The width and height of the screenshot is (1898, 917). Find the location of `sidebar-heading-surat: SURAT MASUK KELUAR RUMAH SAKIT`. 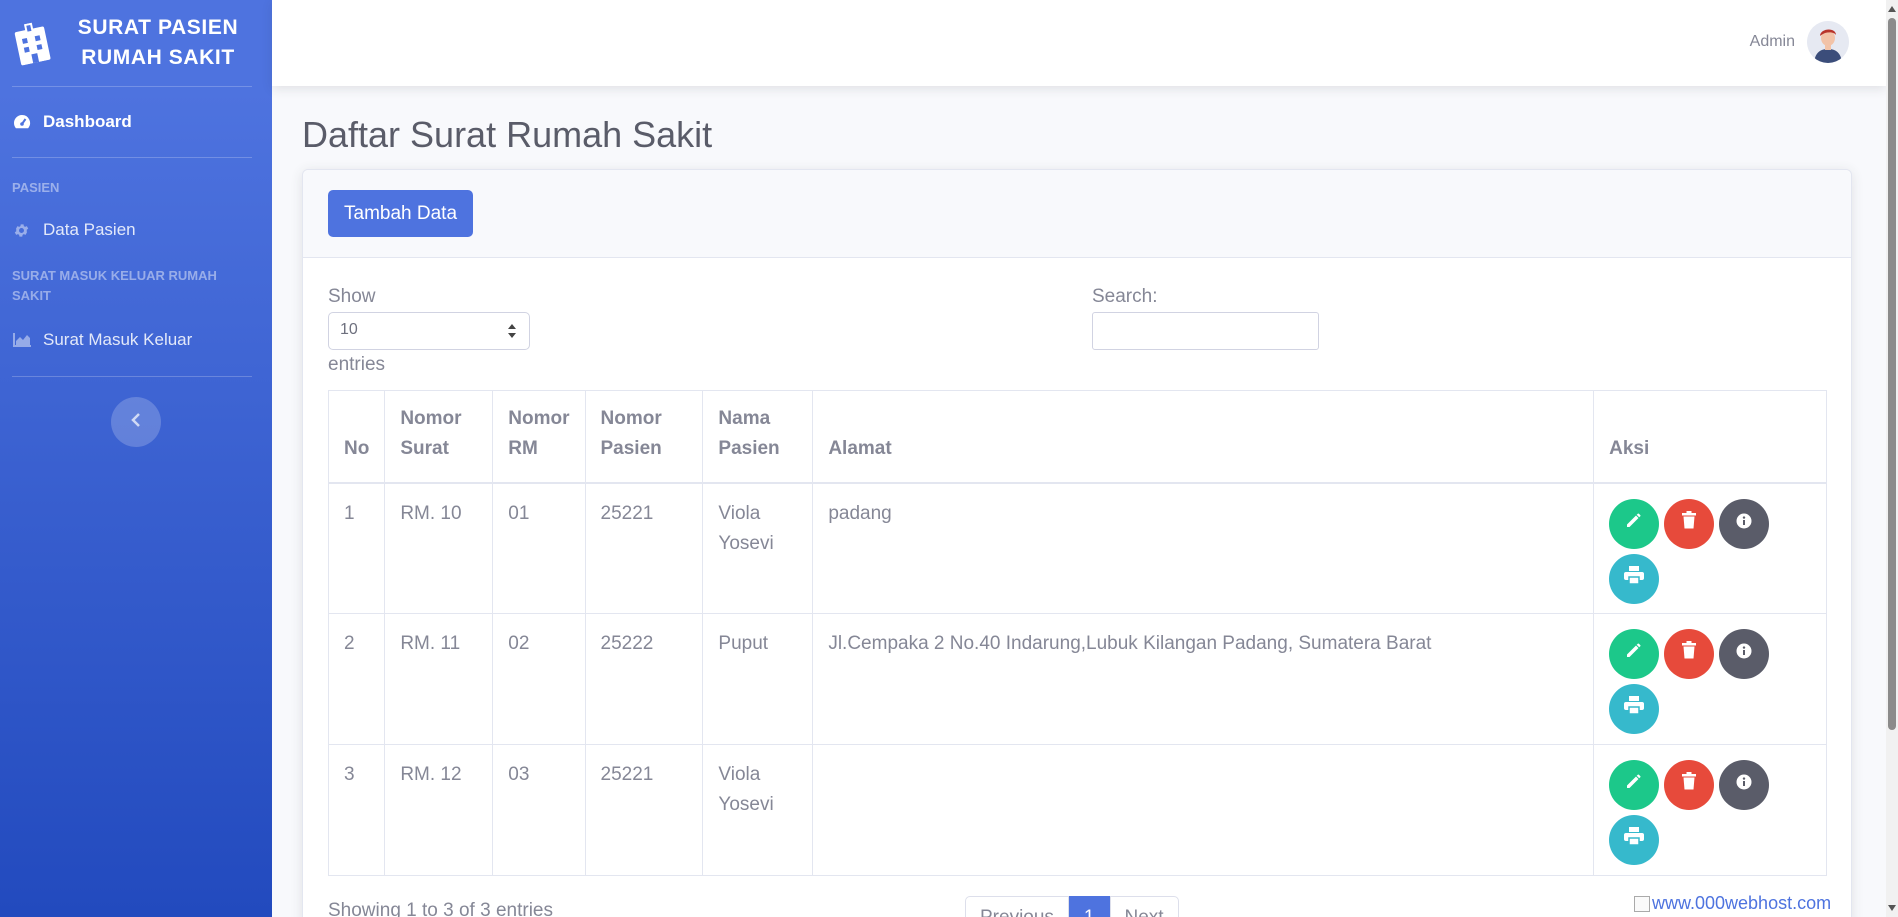

sidebar-heading-surat: SURAT MASUK KELUAR RUMAH SAKIT is located at coordinates (114, 285).